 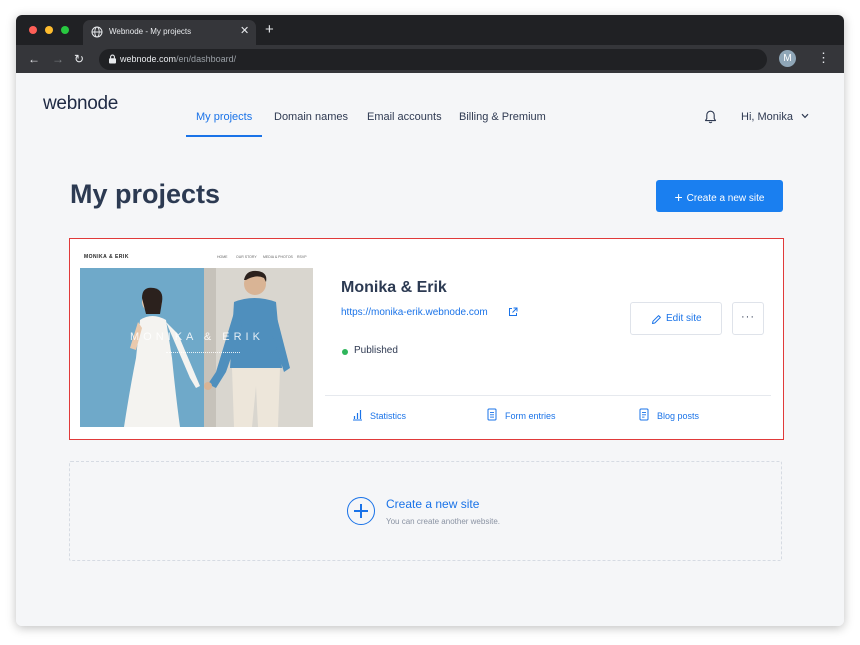 I want to click on plus-circle-icon, so click(x=361, y=511).